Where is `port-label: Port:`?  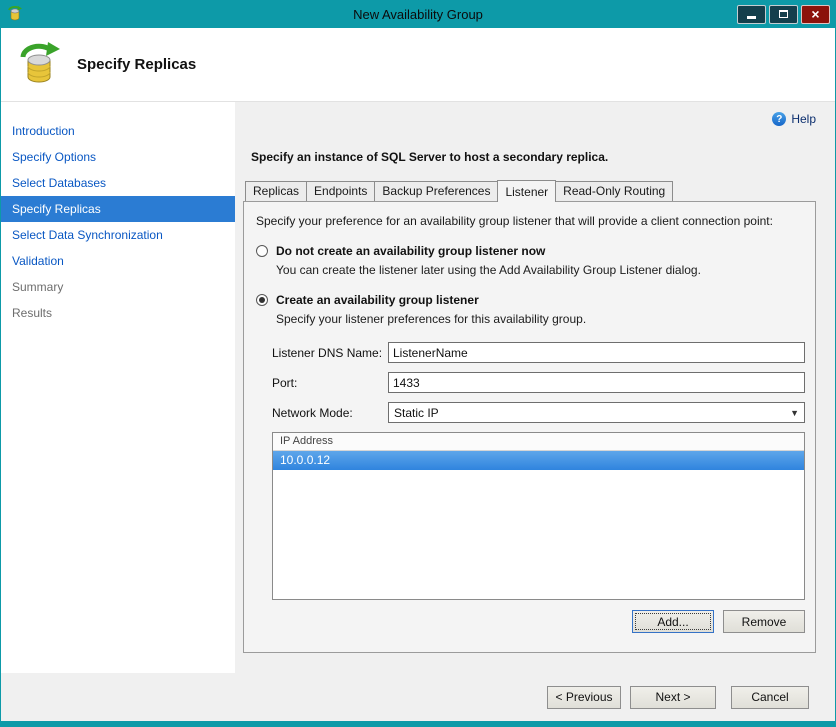
port-label: Port: is located at coordinates (285, 382).